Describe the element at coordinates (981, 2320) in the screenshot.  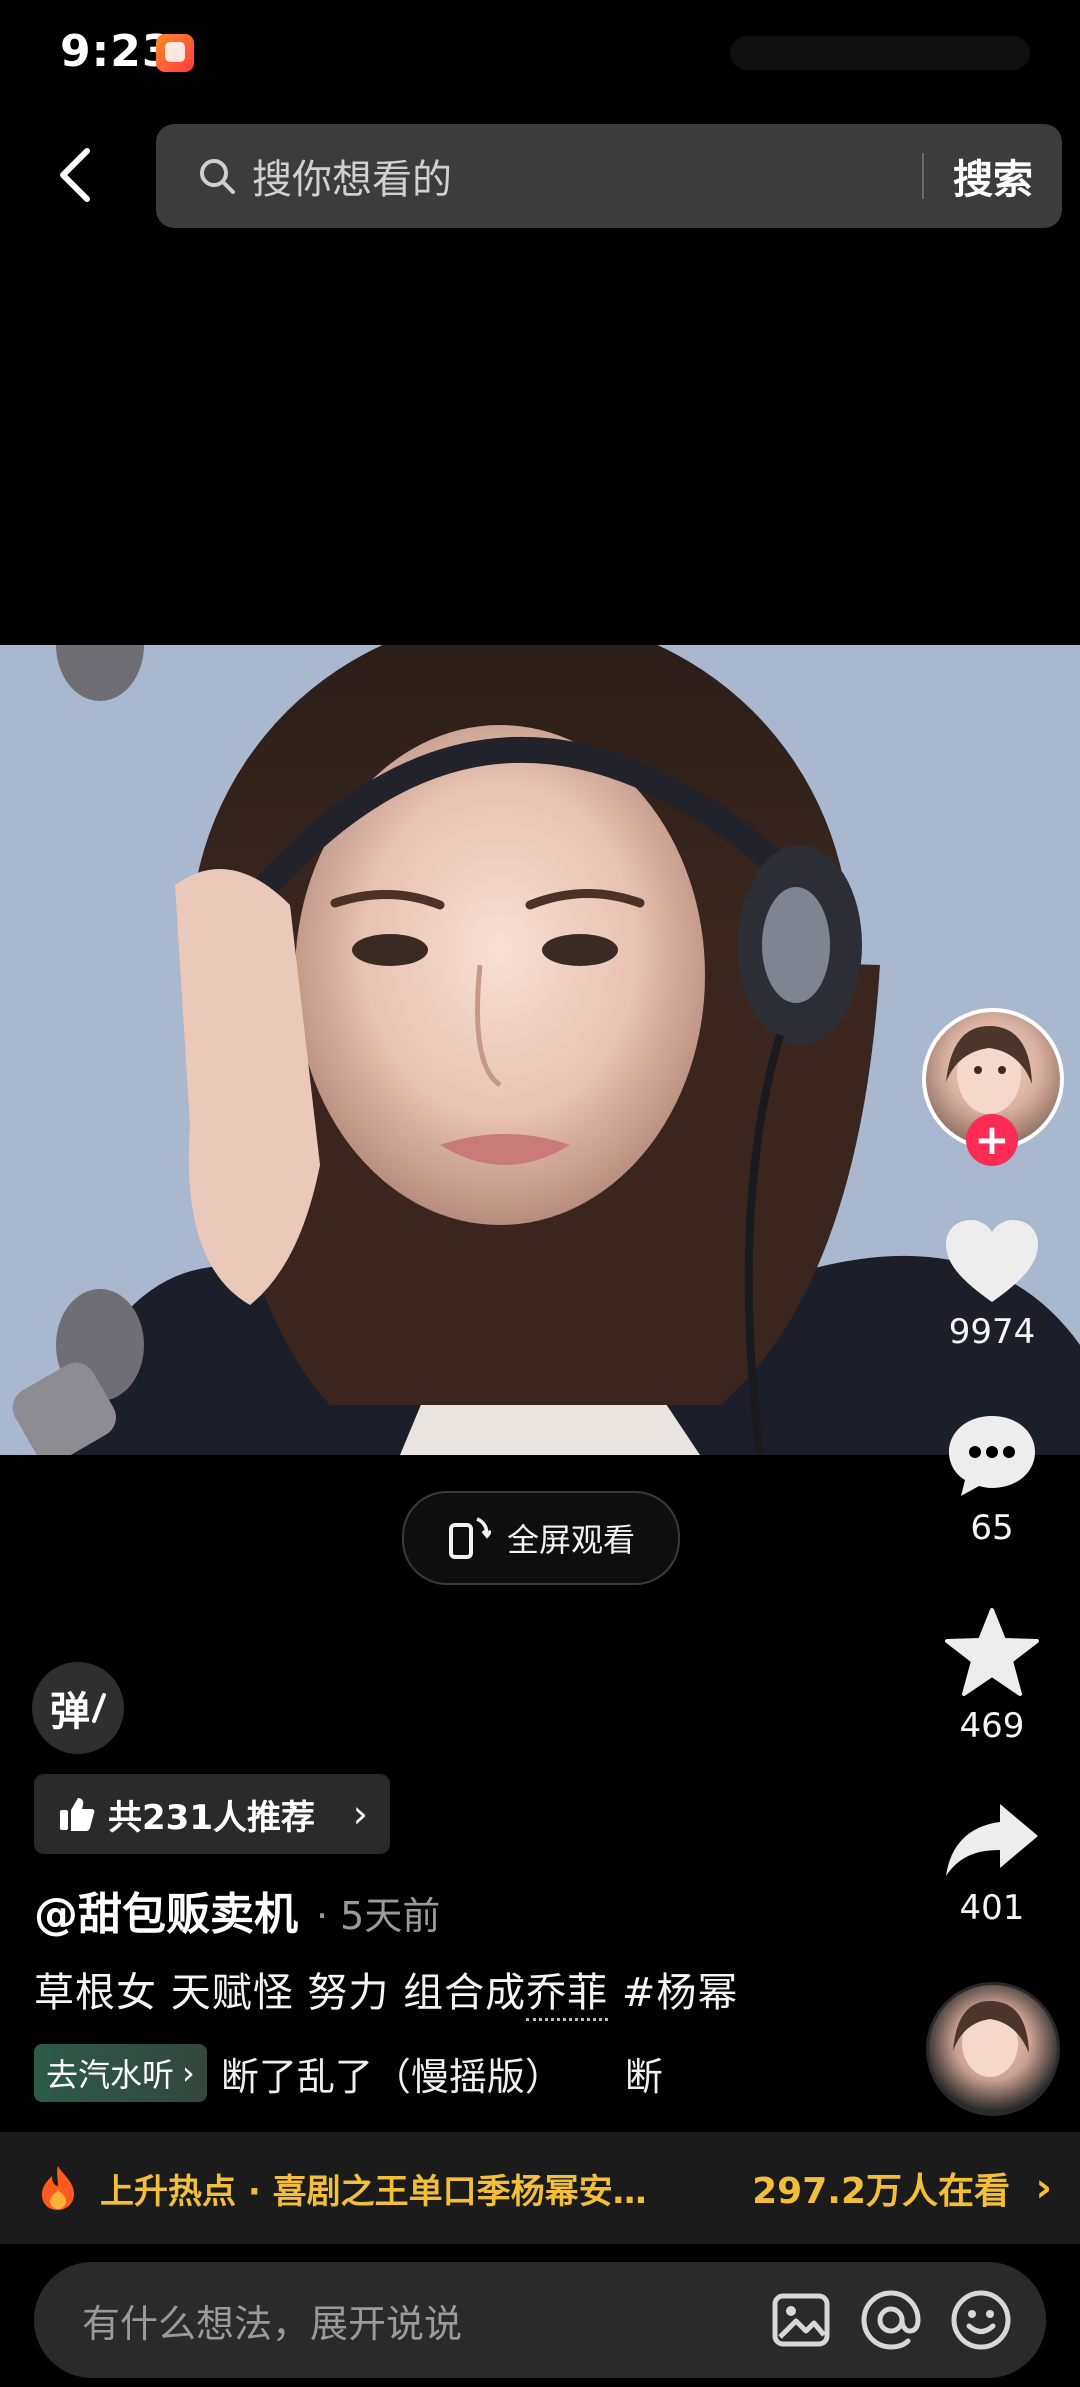
I see `emoji-icon` at that location.